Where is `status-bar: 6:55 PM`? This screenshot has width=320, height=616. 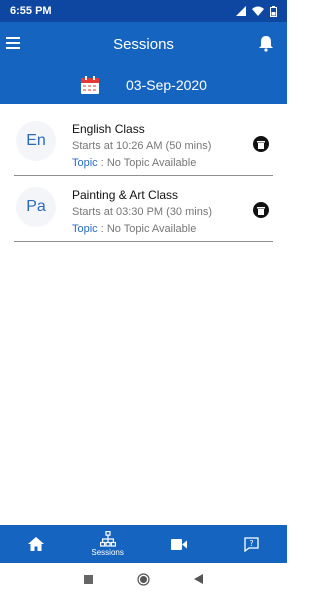
status-bar: 6:55 PM is located at coordinates (143, 11).